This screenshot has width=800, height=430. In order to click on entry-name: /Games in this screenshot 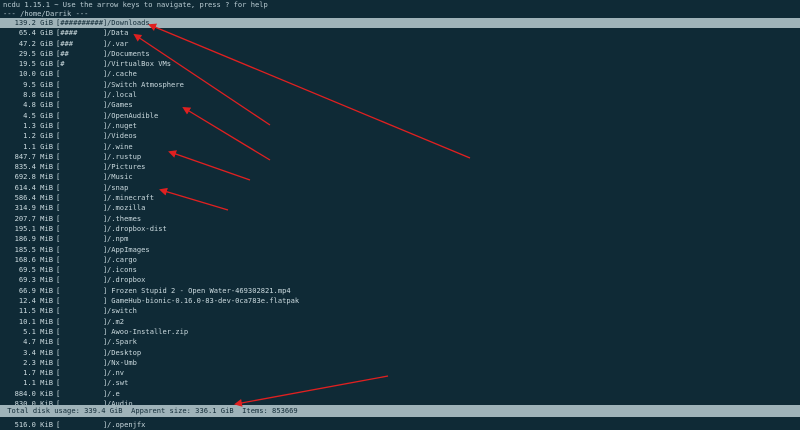, I will do `click(120, 105)`.